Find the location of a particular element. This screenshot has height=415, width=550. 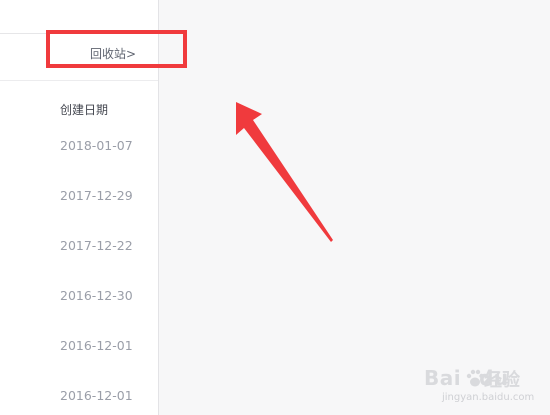

pointer-arrow is located at coordinates (284, 172).